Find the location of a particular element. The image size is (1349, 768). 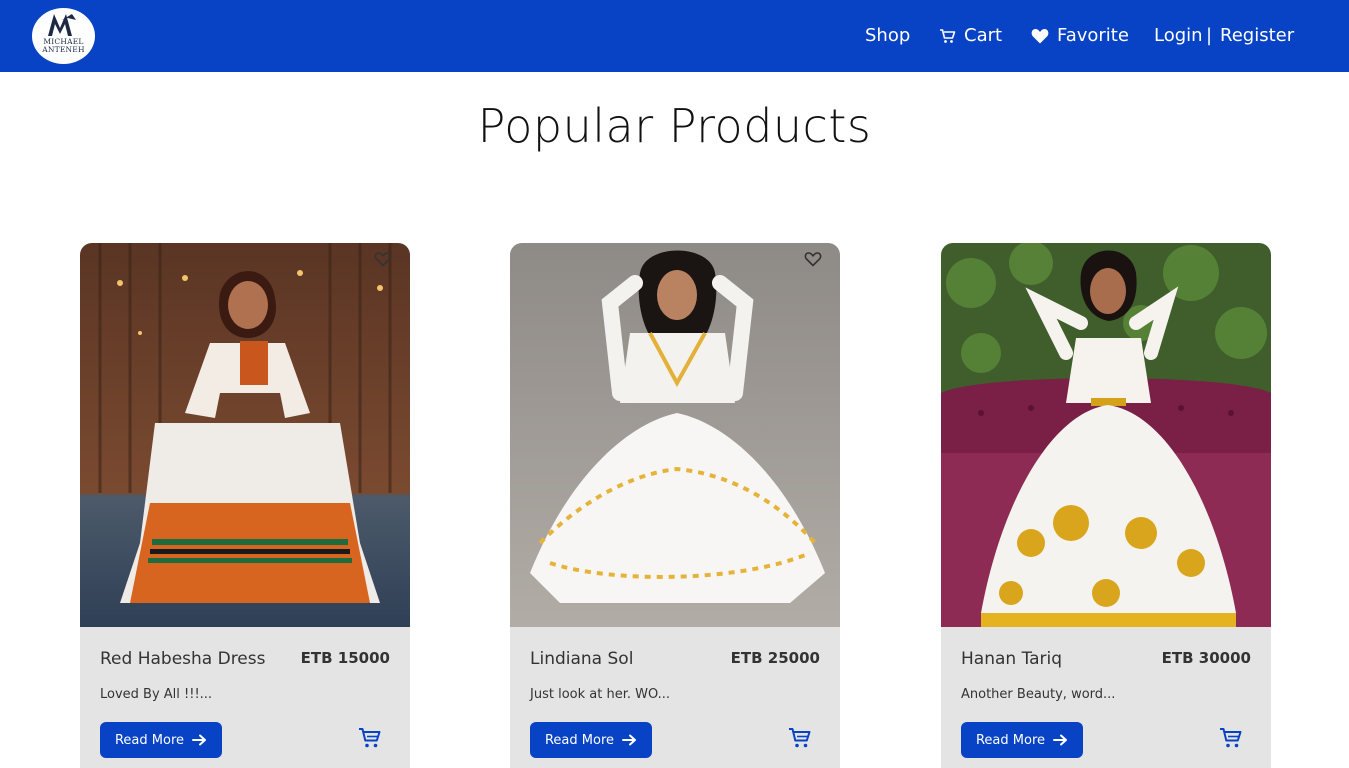

nav-cart-label: Cart is located at coordinates (983, 35).